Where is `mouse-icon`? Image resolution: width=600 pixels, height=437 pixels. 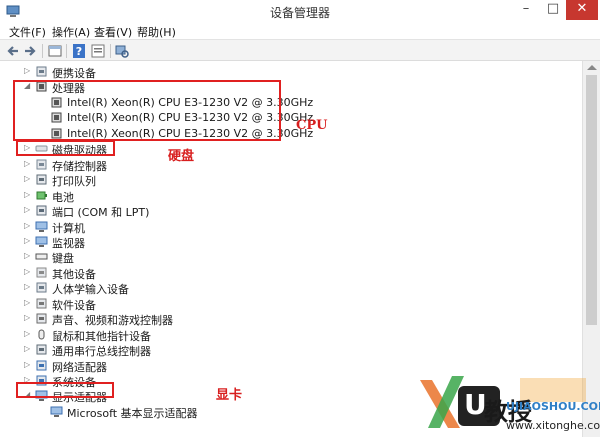
mouse-icon is located at coordinates (41, 334).